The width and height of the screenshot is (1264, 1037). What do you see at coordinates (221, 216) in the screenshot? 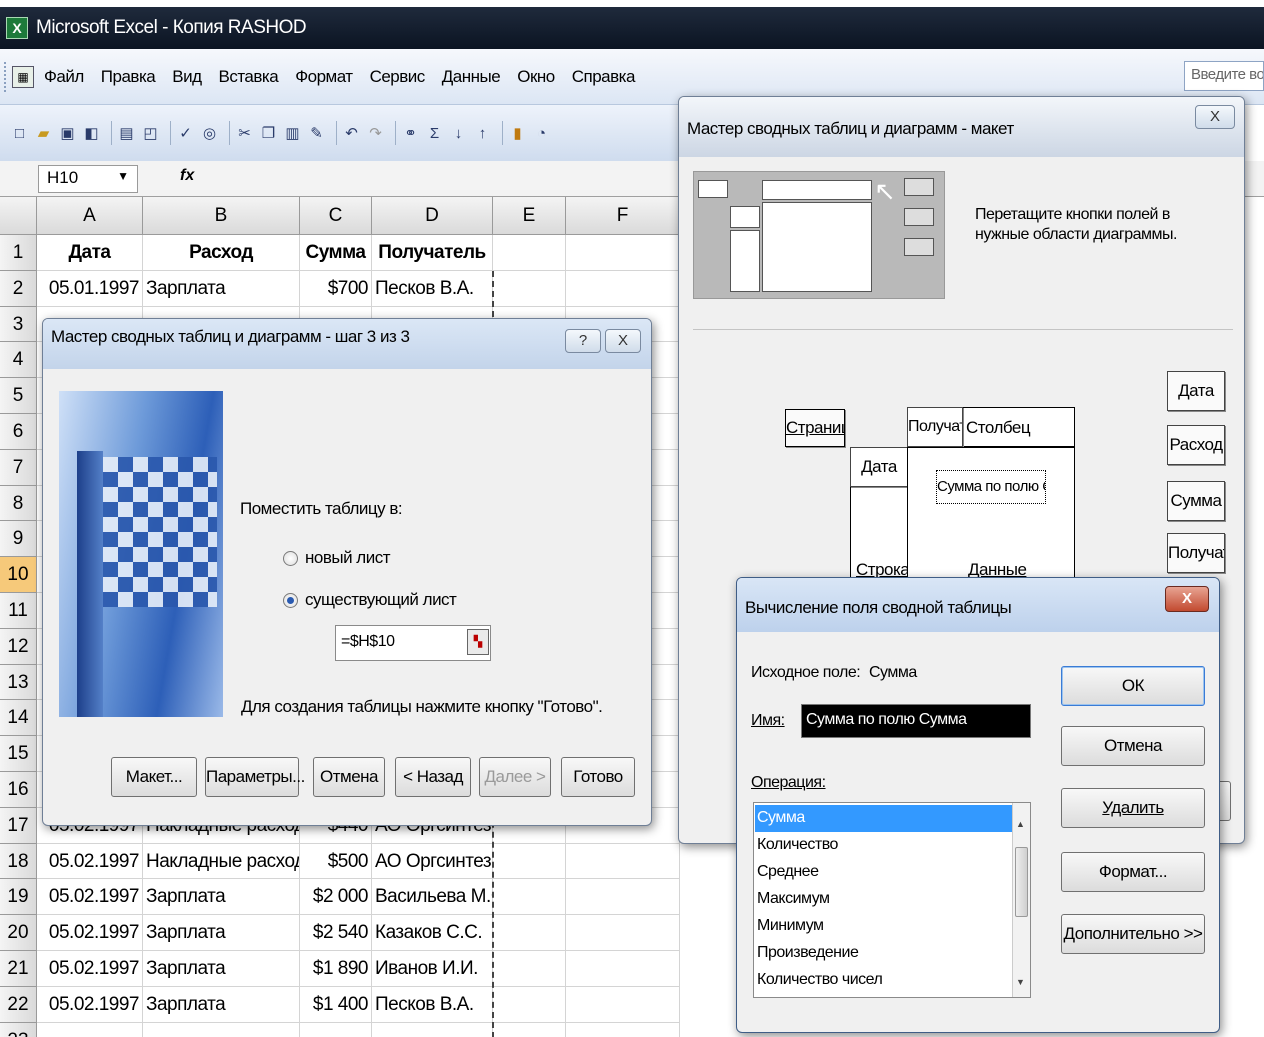
I see `column-header-b: B` at bounding box center [221, 216].